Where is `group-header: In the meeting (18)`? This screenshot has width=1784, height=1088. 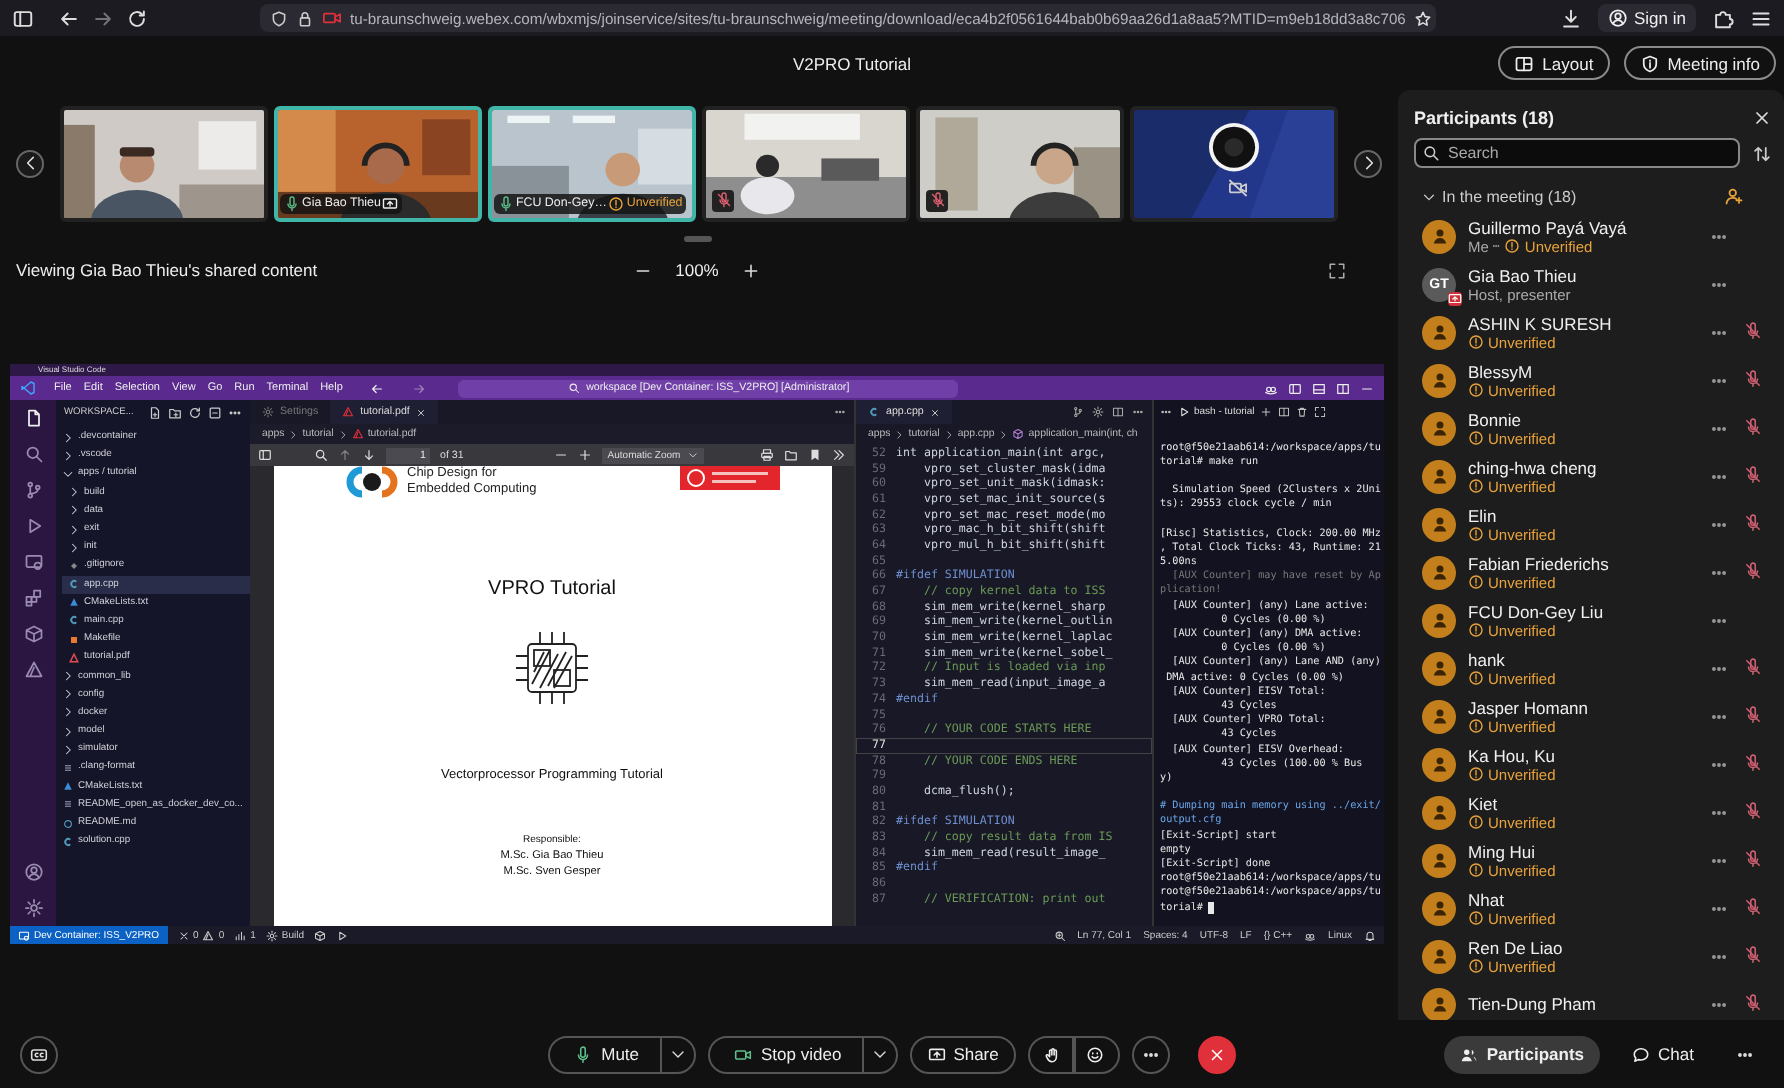 group-header: In the meeting (18) is located at coordinates (1495, 196).